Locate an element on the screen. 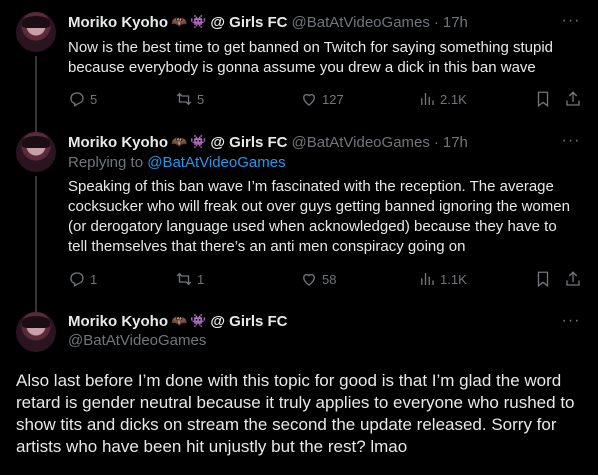 The width and height of the screenshot is (598, 475). like-button: 58 is located at coordinates (318, 279).